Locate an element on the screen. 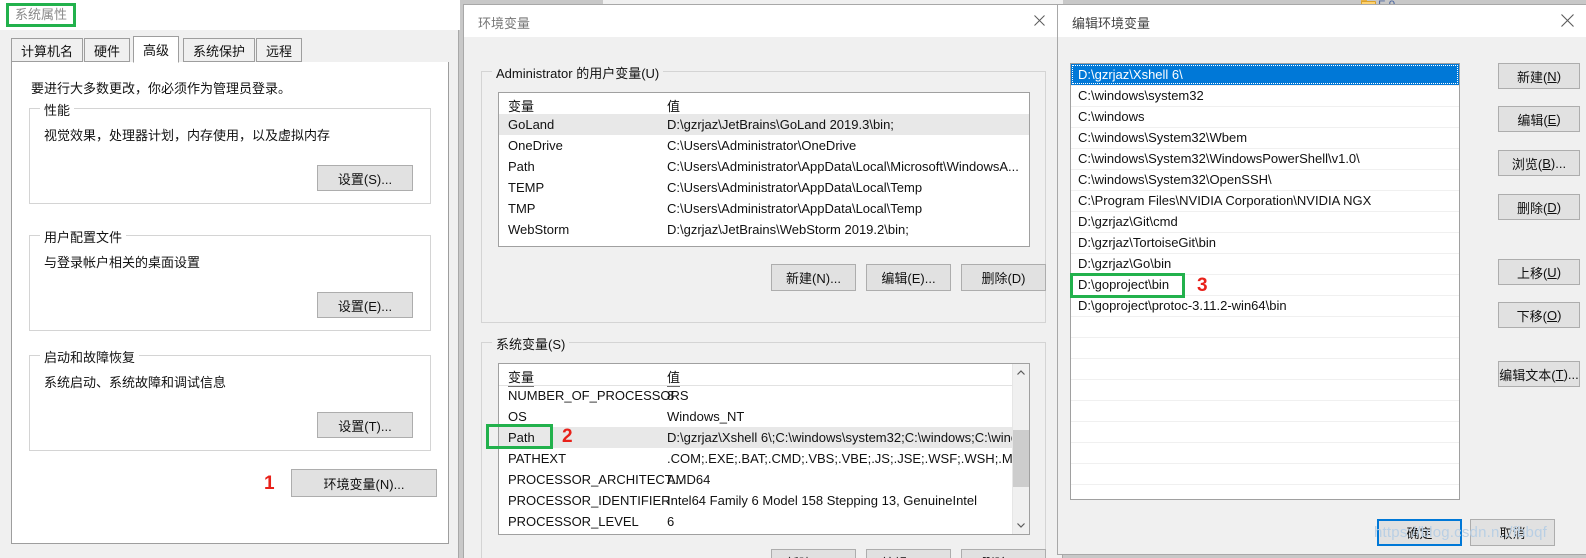 The height and width of the screenshot is (558, 1586). annotation-1: 1 is located at coordinates (269, 483).